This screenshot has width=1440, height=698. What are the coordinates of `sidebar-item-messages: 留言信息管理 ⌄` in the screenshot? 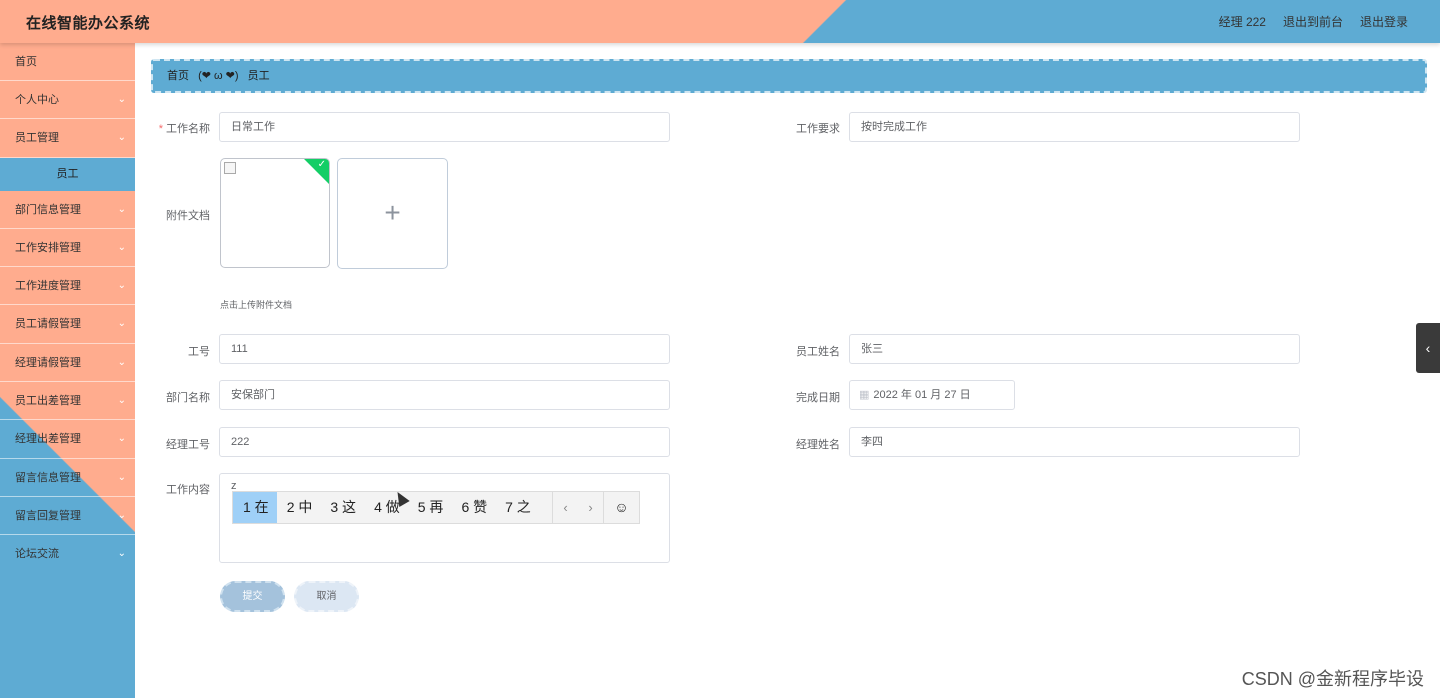 It's located at (67, 478).